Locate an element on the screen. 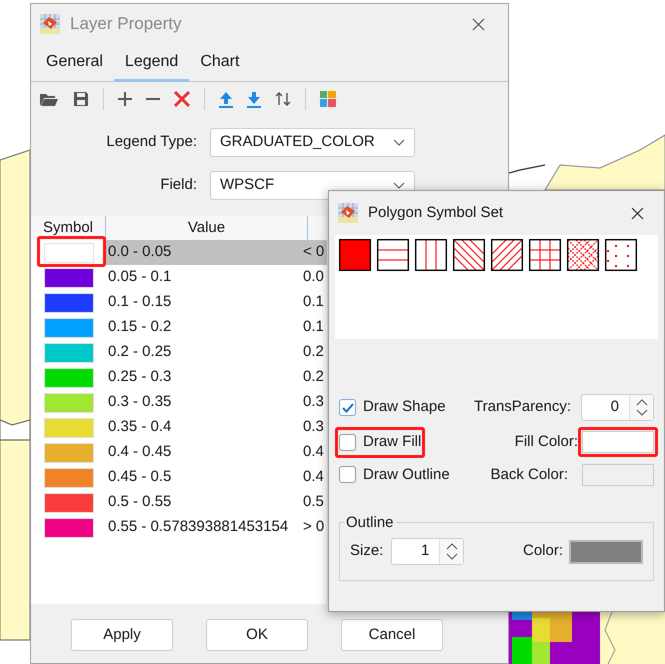 The height and width of the screenshot is (664, 665). checkmark-icon is located at coordinates (348, 407).